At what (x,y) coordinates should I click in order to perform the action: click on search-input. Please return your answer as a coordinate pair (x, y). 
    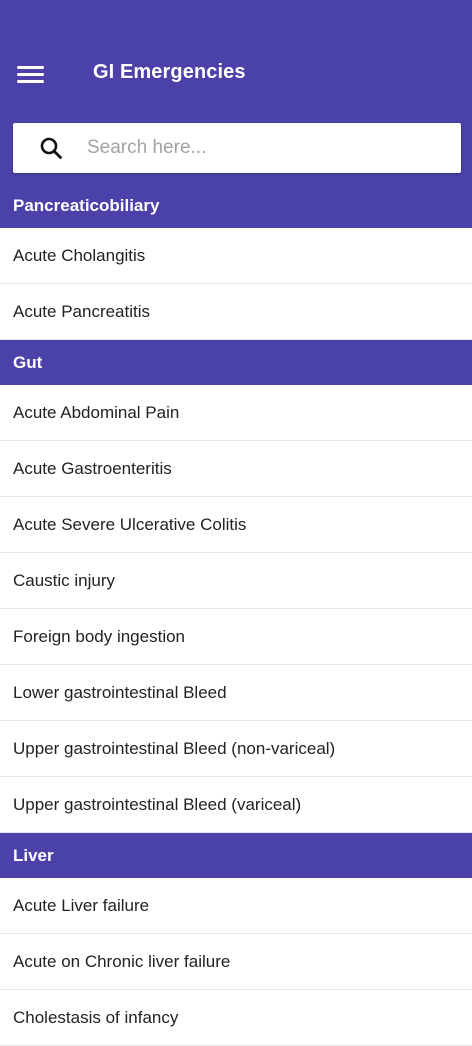
    Looking at the image, I should click on (267, 148).